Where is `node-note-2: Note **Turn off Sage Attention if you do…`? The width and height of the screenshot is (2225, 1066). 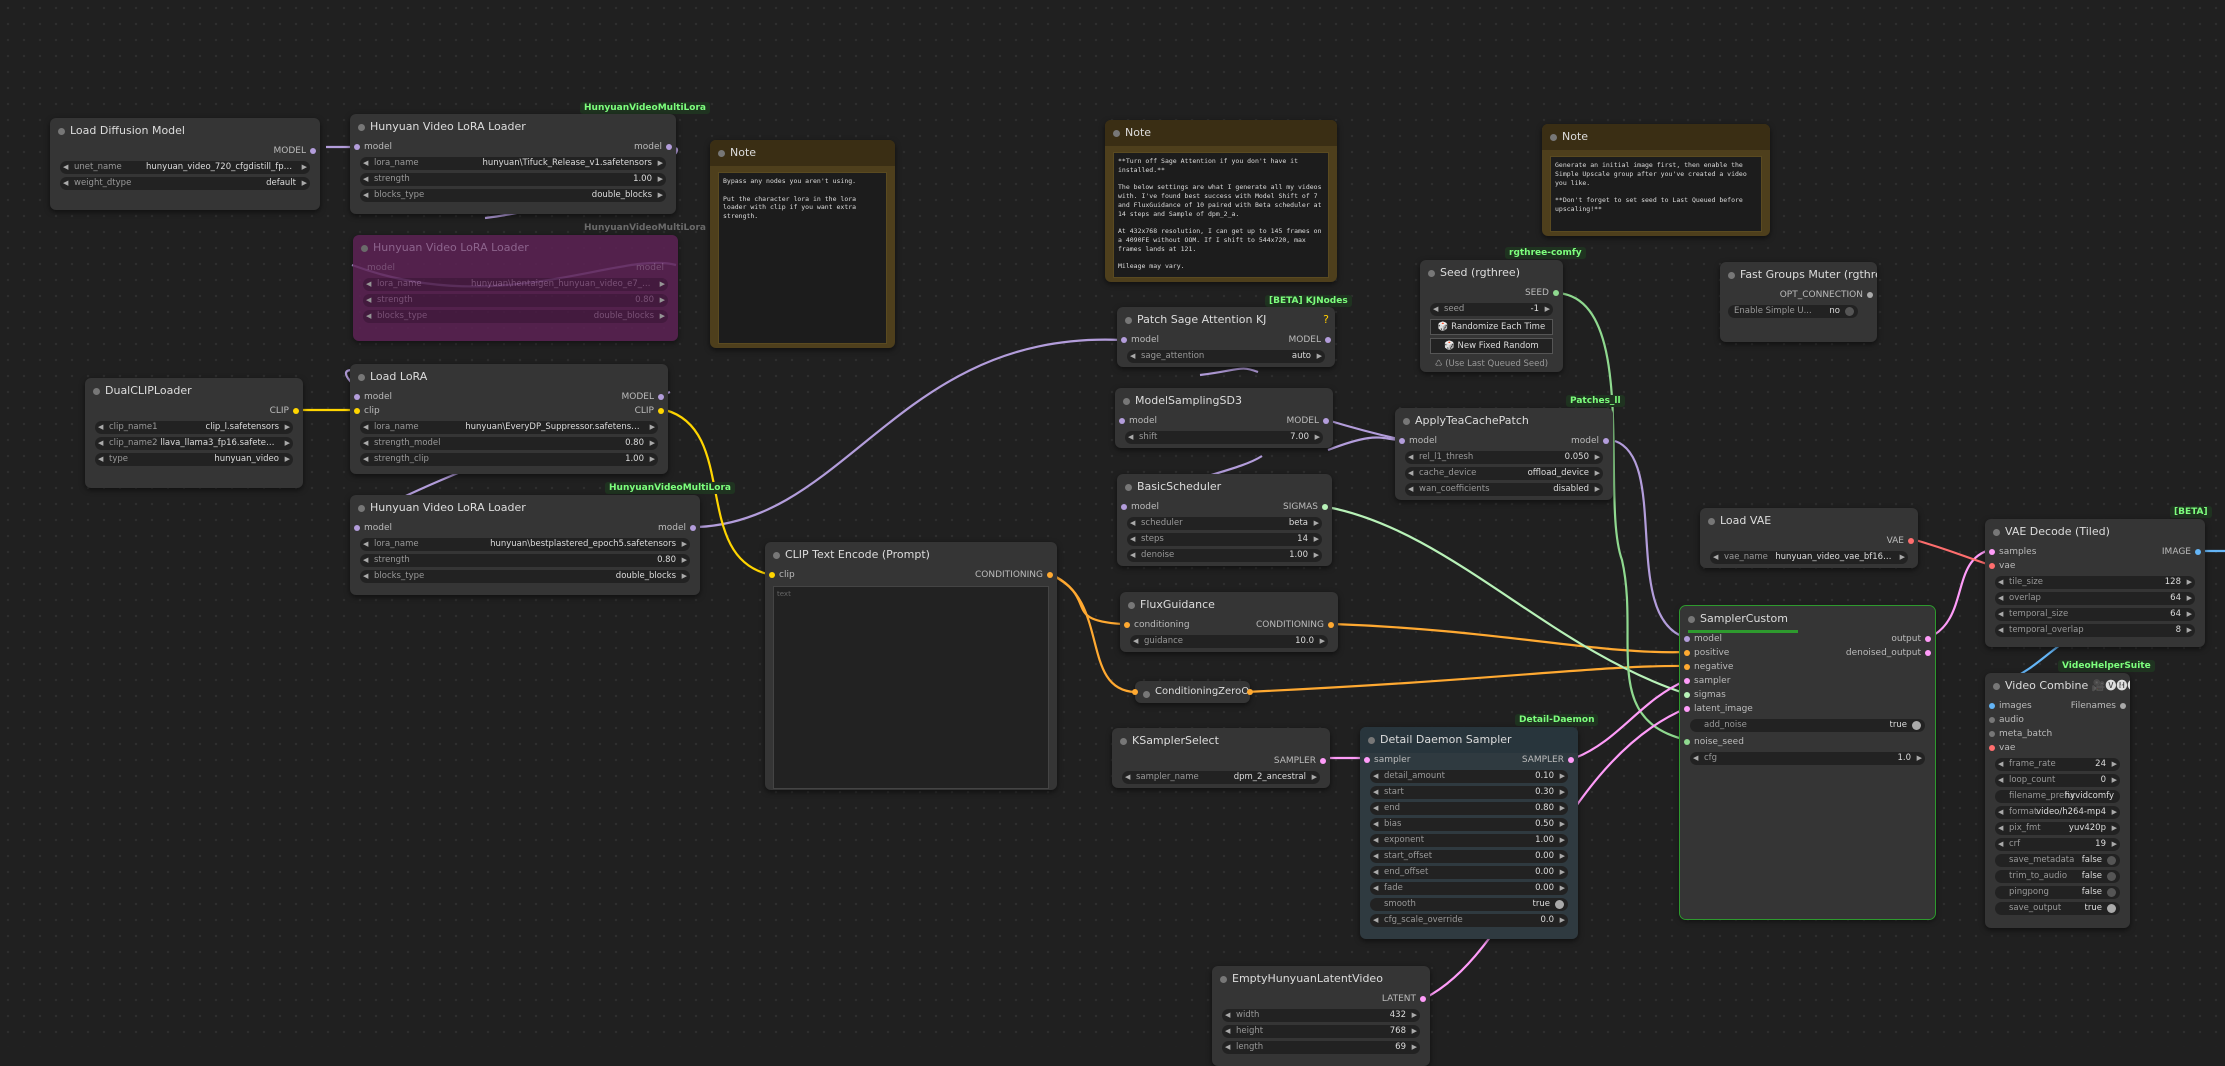
node-note-2: Note **Turn off Sage Attention if you do… is located at coordinates (1221, 201).